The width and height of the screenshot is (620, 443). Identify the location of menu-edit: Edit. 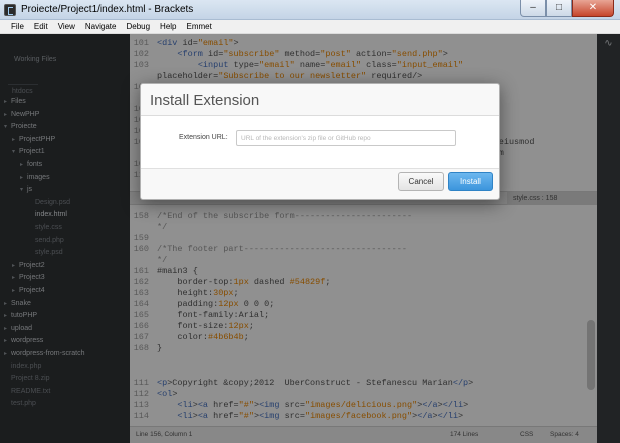
(41, 26).